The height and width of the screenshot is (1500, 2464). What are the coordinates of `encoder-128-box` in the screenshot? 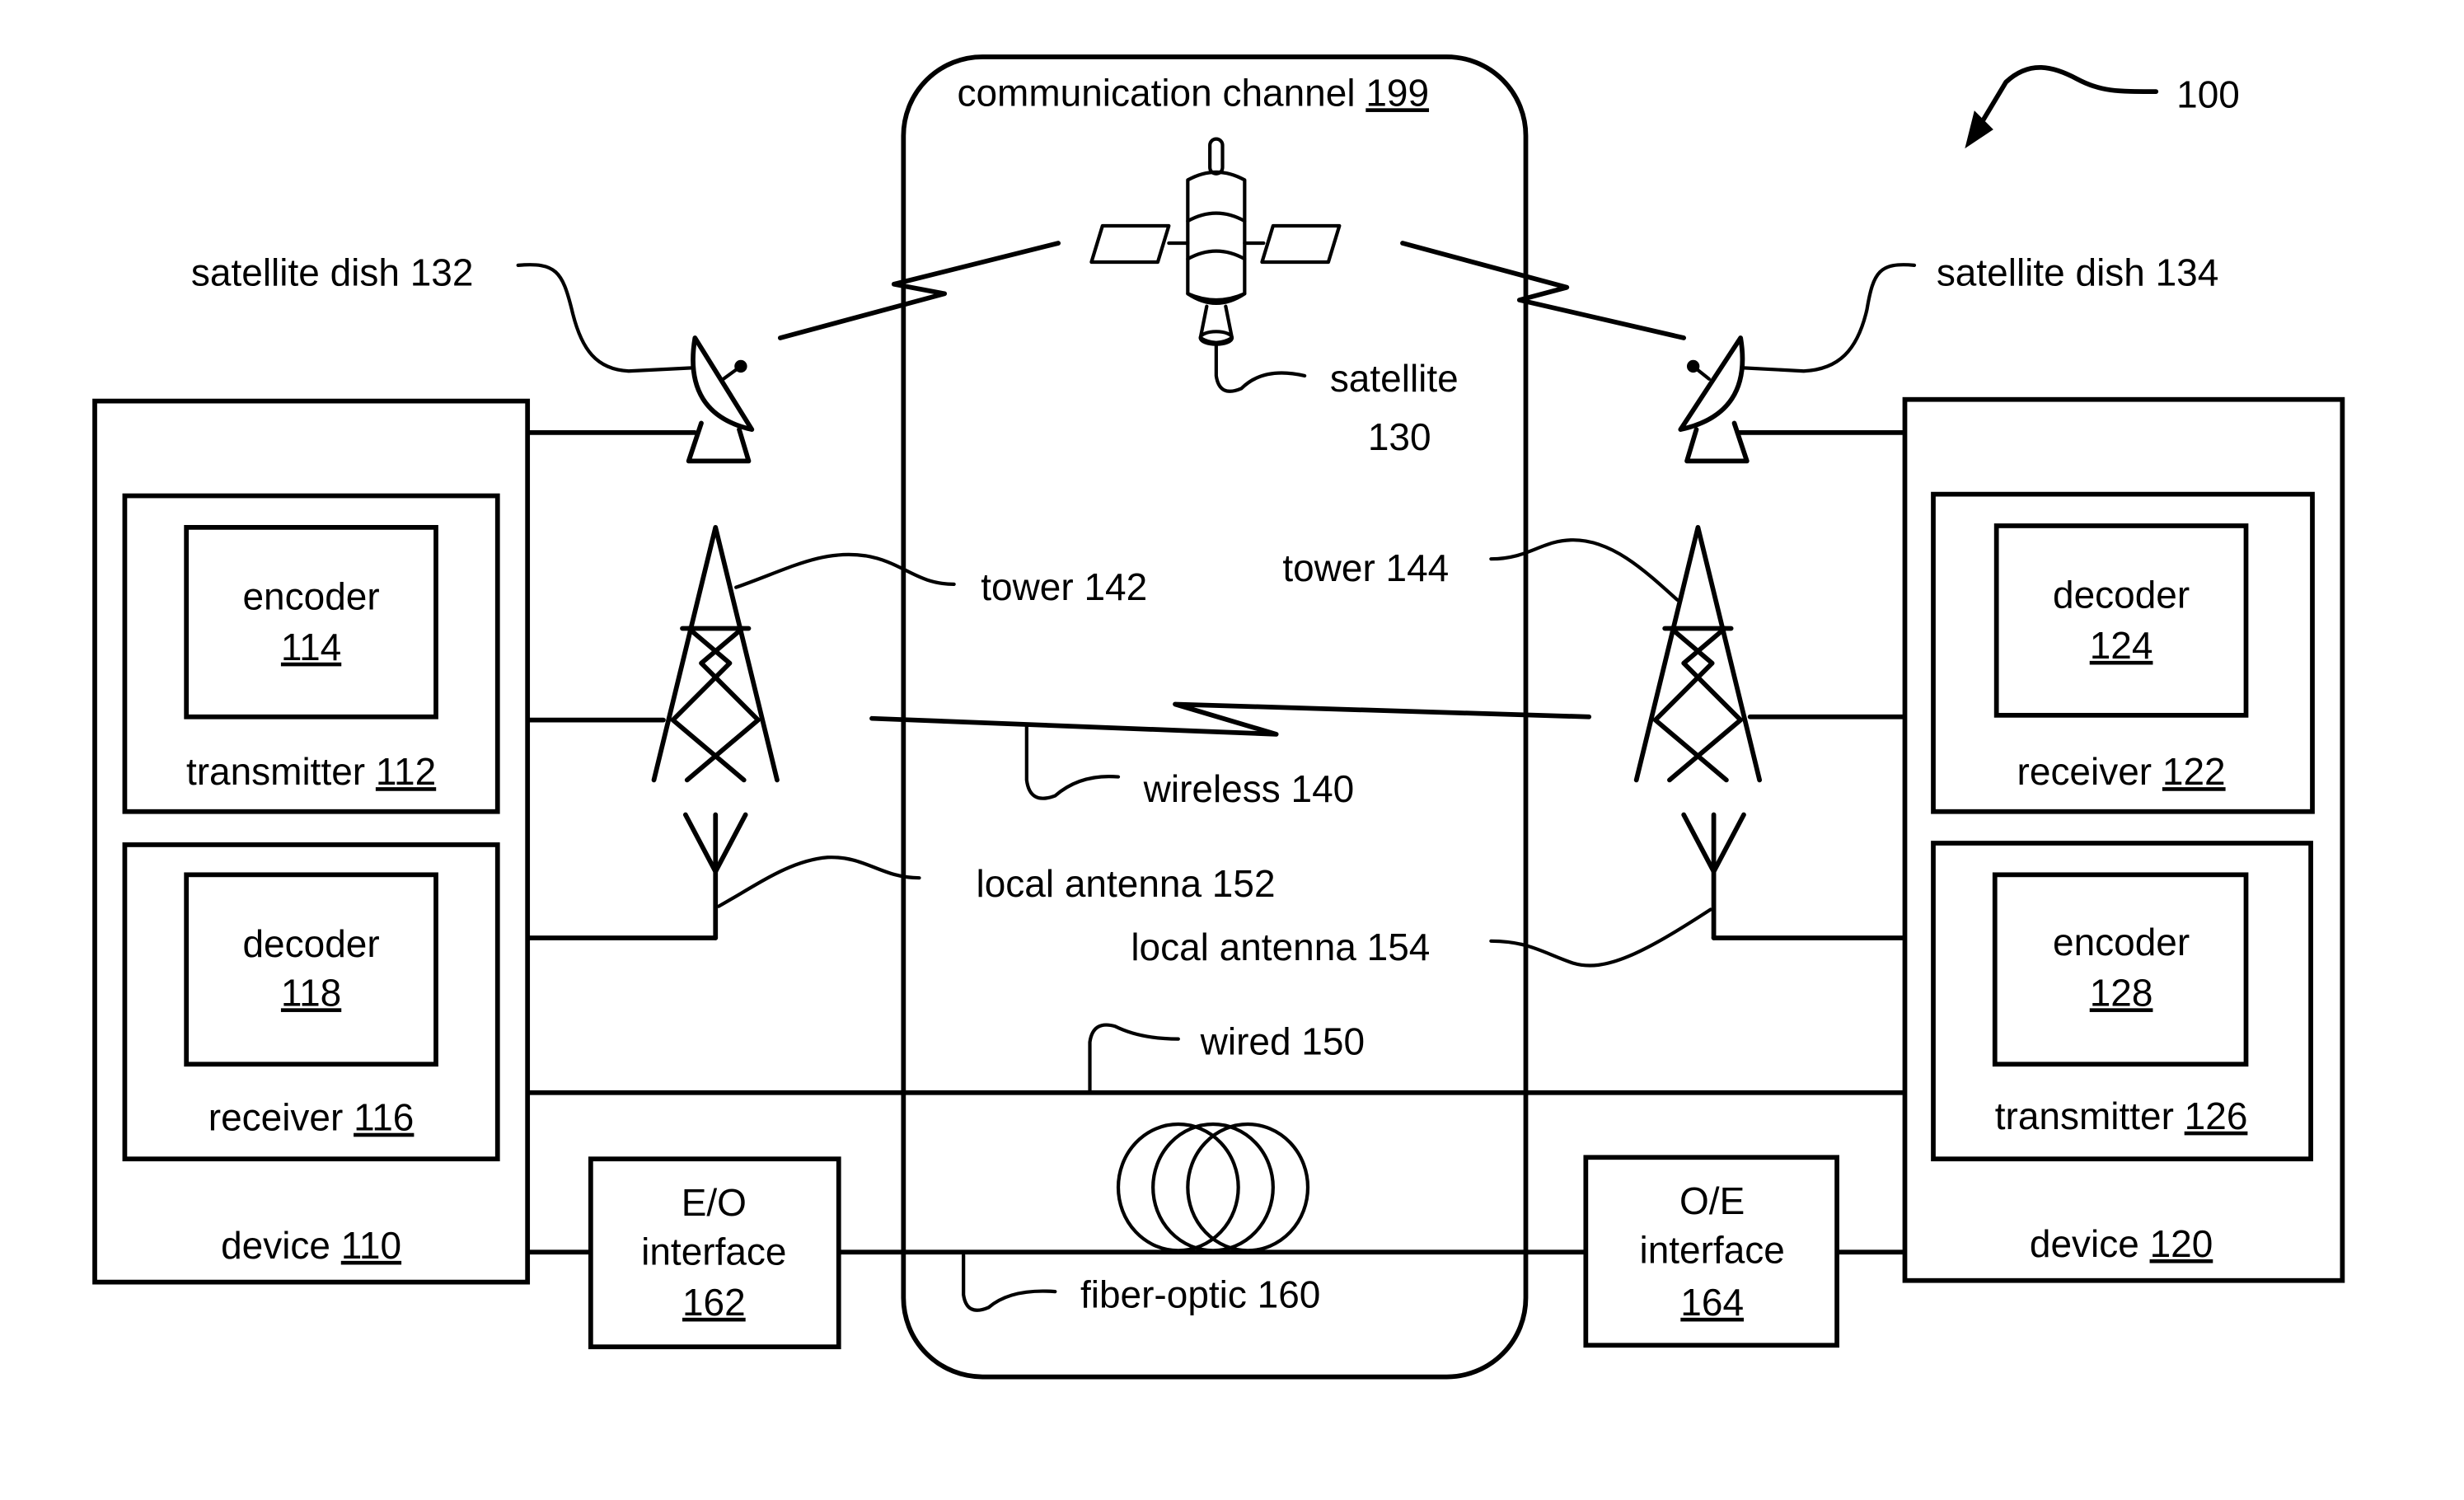 It's located at (2121, 969).